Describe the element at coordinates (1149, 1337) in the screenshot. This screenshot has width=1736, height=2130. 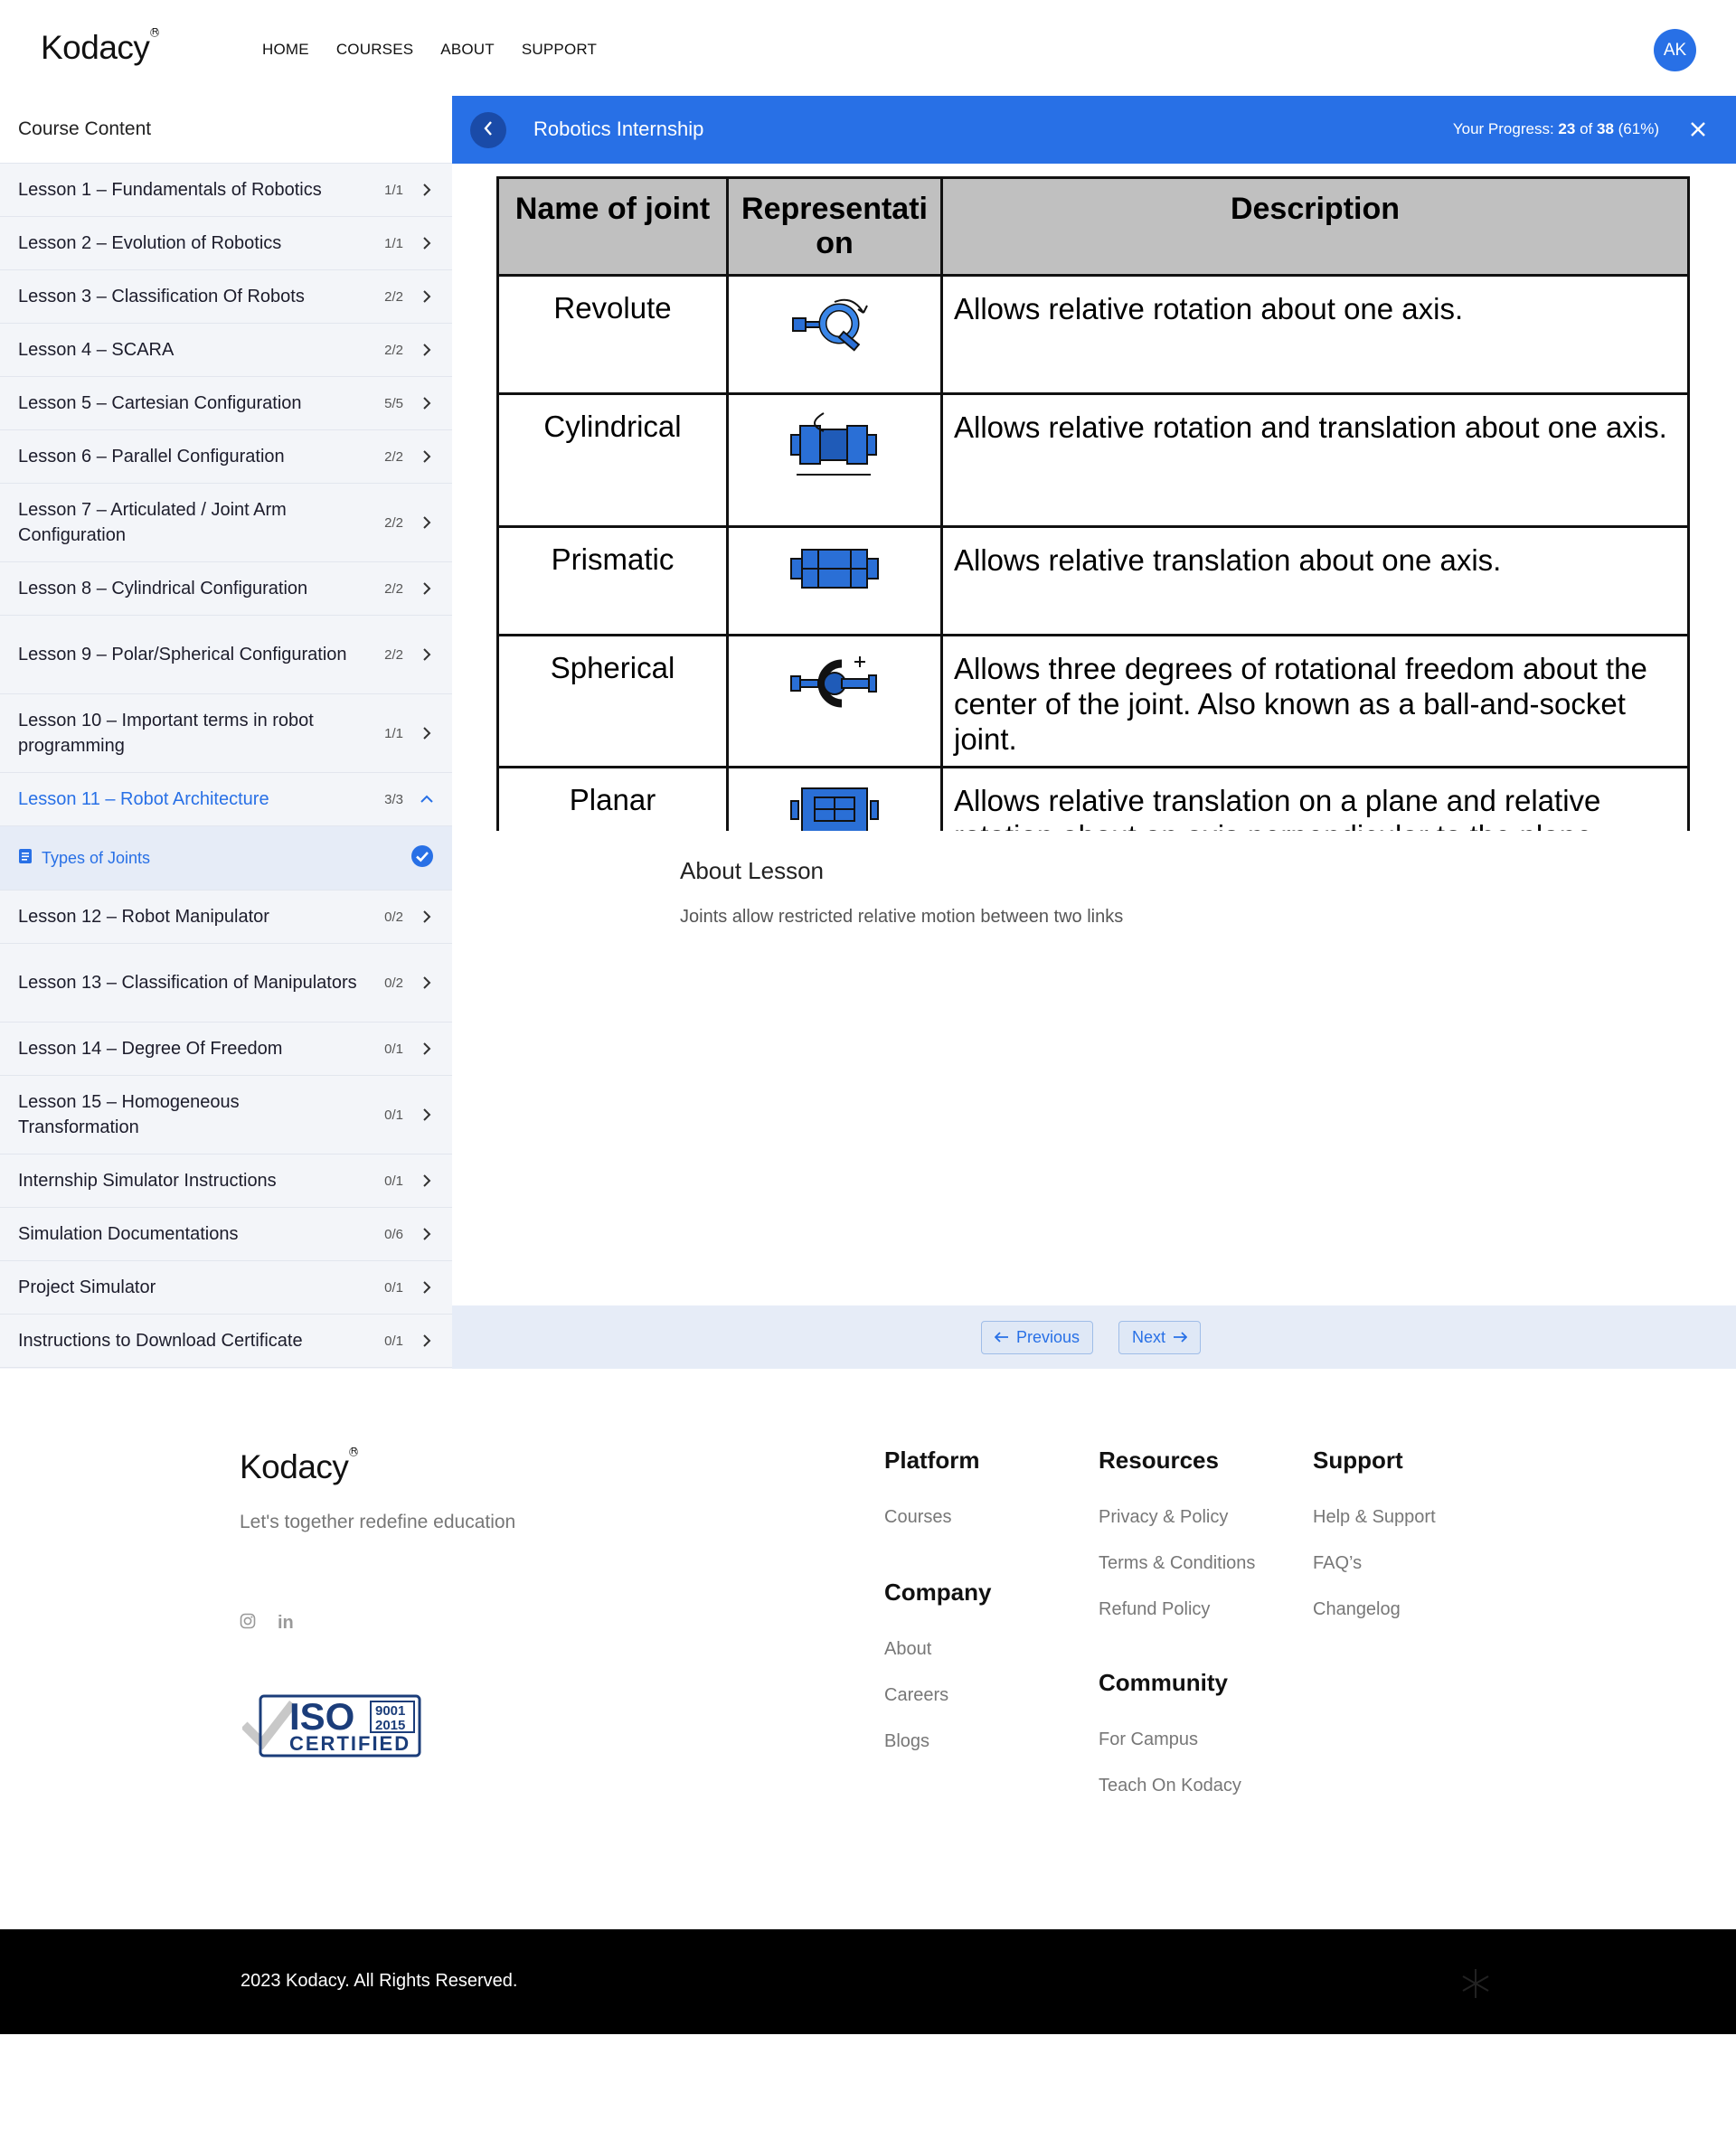
I see `next-label: Next` at that location.